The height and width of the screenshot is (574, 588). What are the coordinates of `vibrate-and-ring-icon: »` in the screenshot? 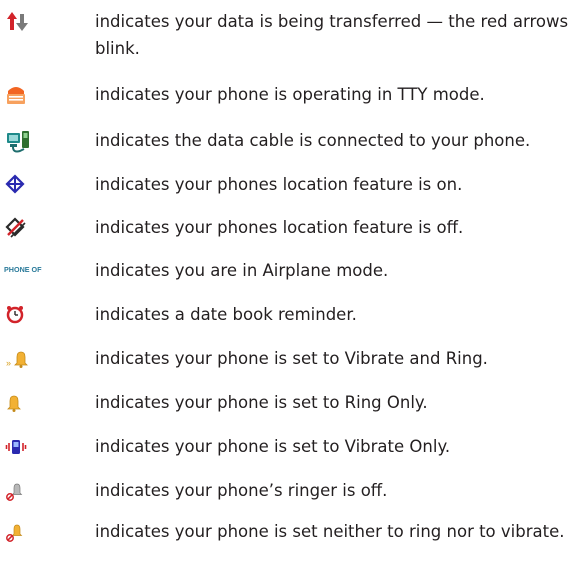 It's located at (23, 360).